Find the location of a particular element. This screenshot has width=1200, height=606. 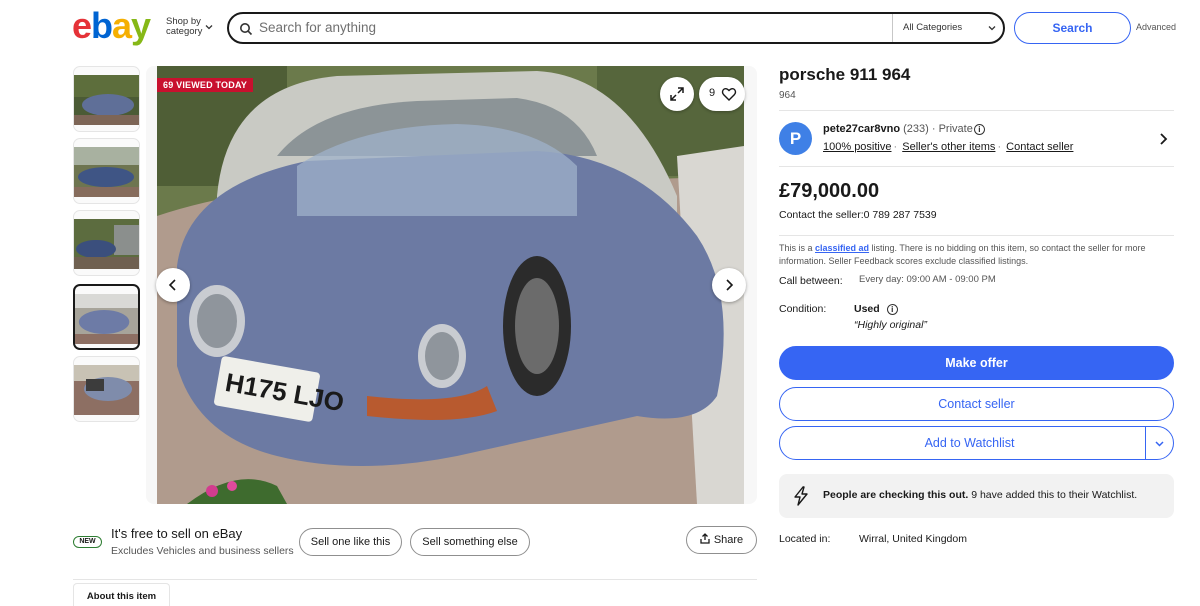

svg-text: y is located at coordinates (141, 27).